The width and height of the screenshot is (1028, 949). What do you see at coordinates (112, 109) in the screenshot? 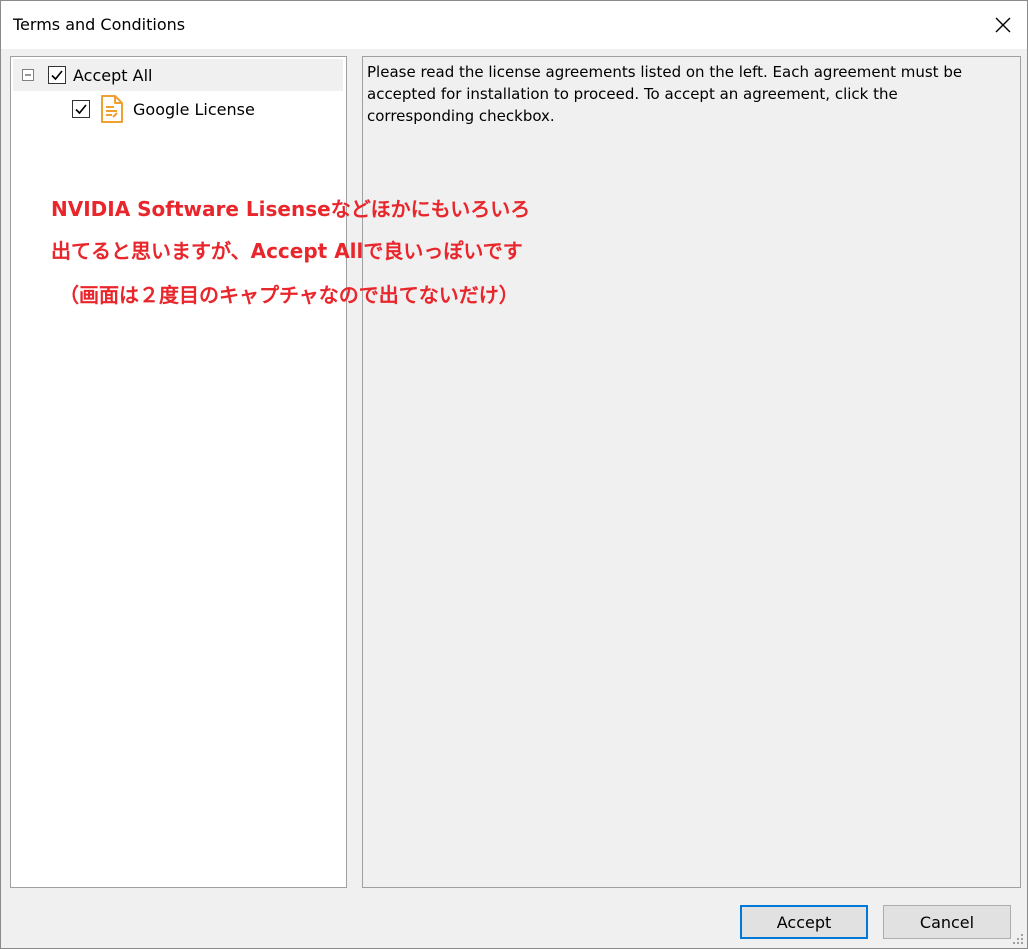
I see `document-icon` at bounding box center [112, 109].